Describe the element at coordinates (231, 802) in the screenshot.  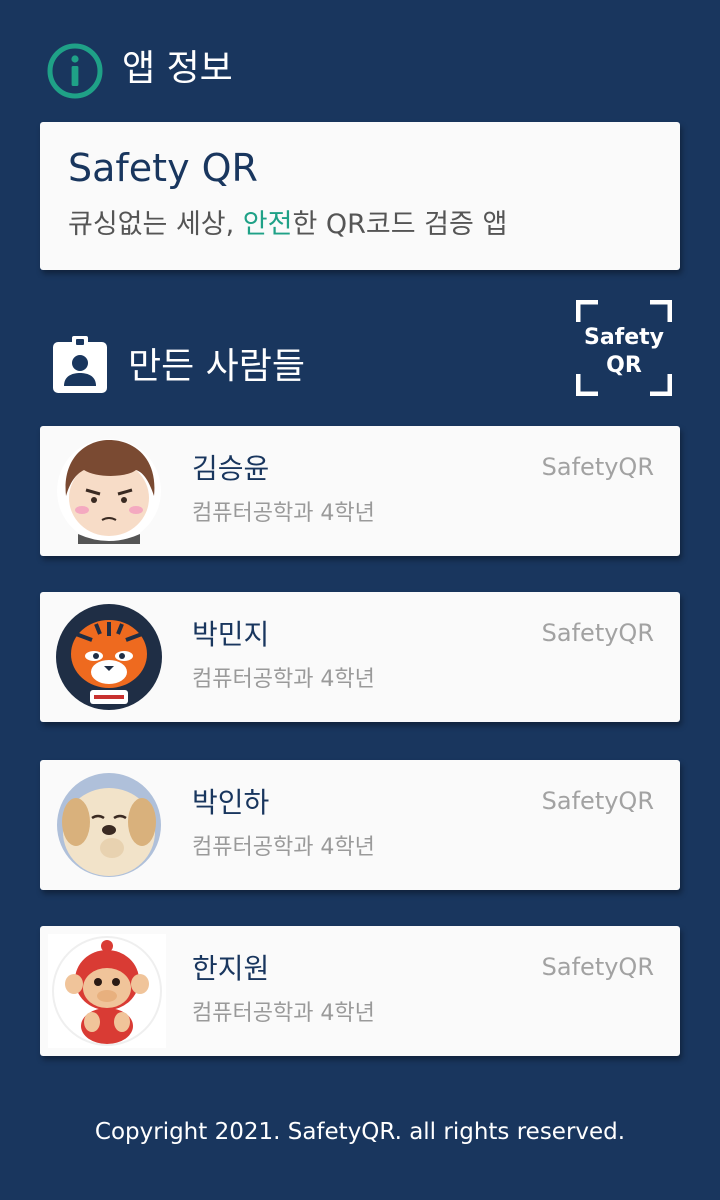
I see `member-name: 박인하` at that location.